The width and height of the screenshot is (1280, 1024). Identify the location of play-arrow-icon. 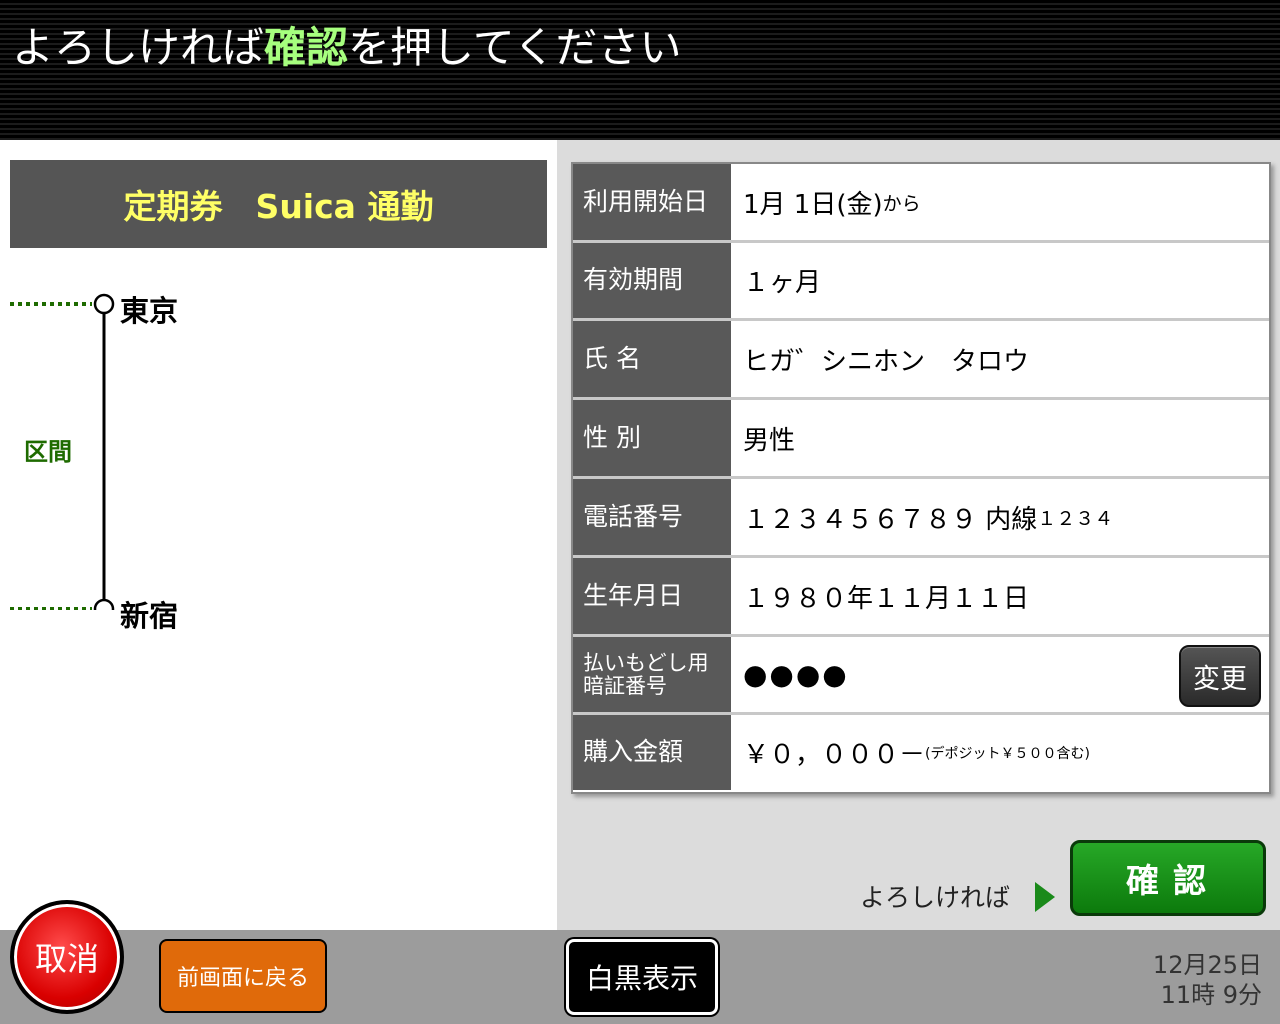
(1045, 897).